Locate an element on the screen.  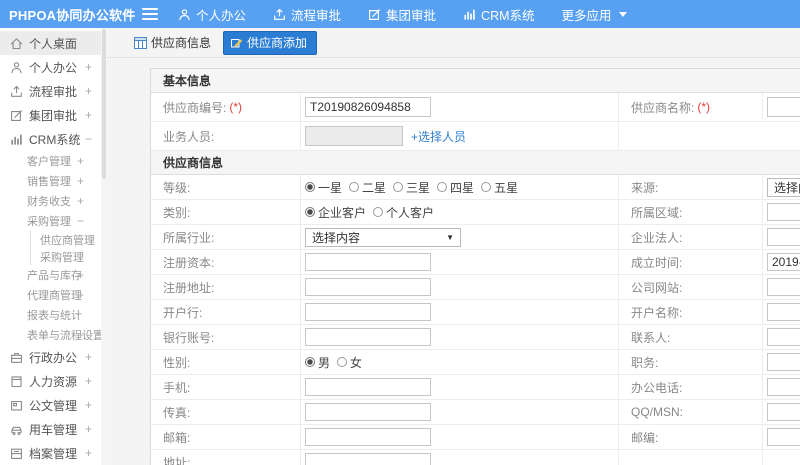
scrollbar-thumb is located at coordinates (104, 104).